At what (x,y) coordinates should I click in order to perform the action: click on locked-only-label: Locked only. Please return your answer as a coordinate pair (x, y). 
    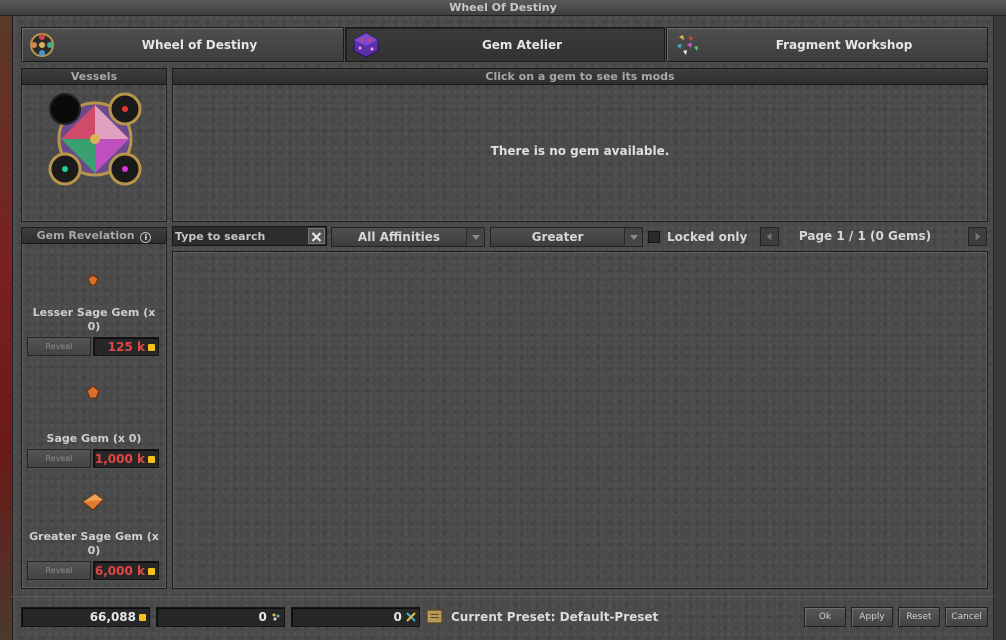
    Looking at the image, I should click on (707, 237).